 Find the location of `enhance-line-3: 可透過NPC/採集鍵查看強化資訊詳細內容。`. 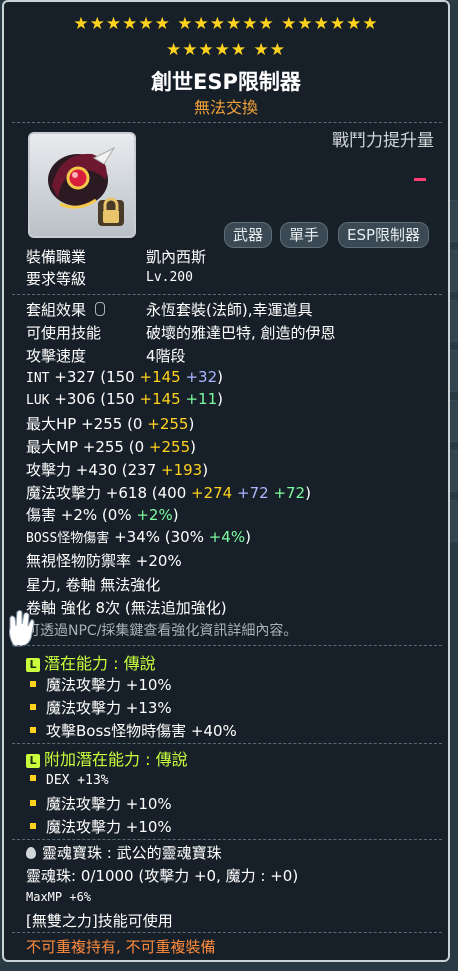

enhance-line-3: 可透過NPC/採集鍵查看強化資訊詳細內容。 is located at coordinates (162, 631).